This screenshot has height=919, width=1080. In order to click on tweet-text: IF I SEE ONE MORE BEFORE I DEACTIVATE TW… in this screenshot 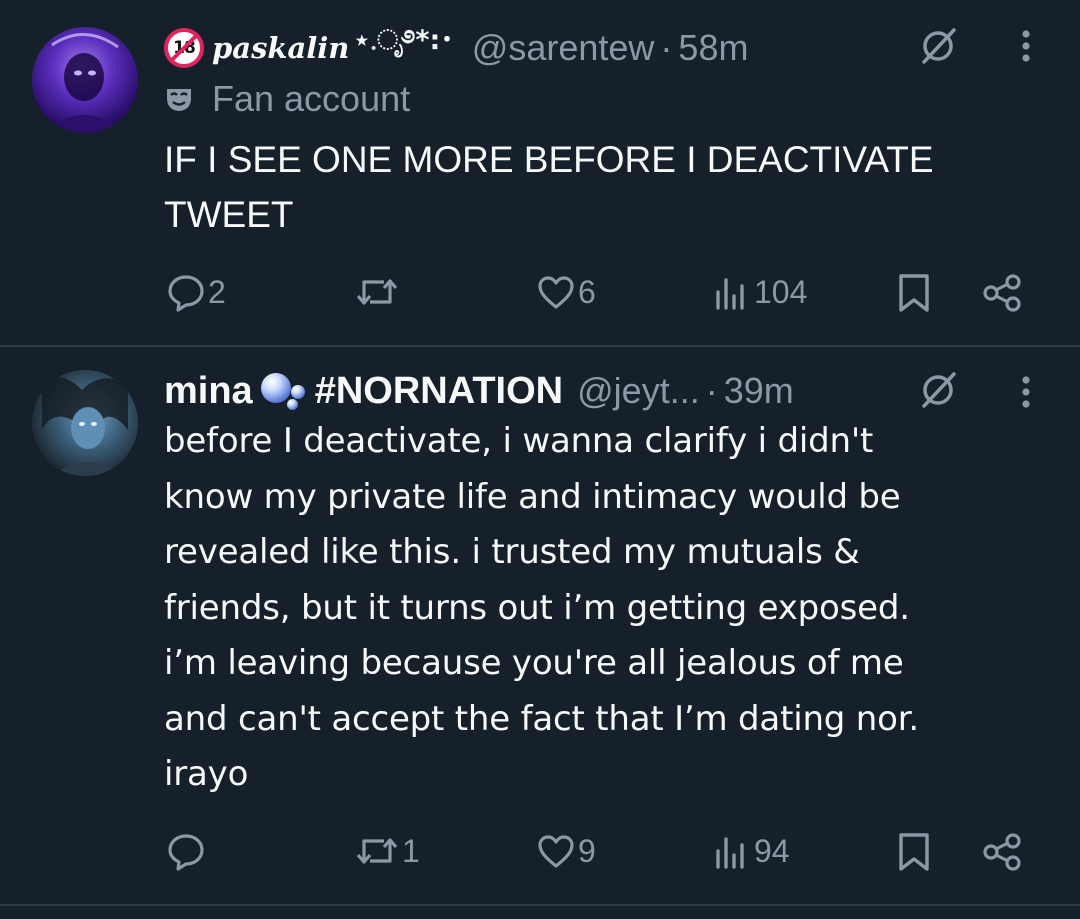, I will do `click(549, 187)`.